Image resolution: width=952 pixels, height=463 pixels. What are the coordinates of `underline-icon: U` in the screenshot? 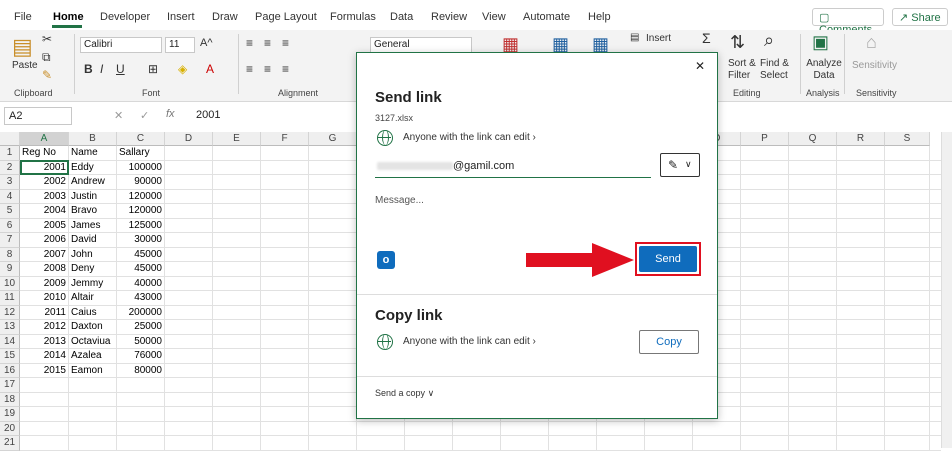 It's located at (120, 69).